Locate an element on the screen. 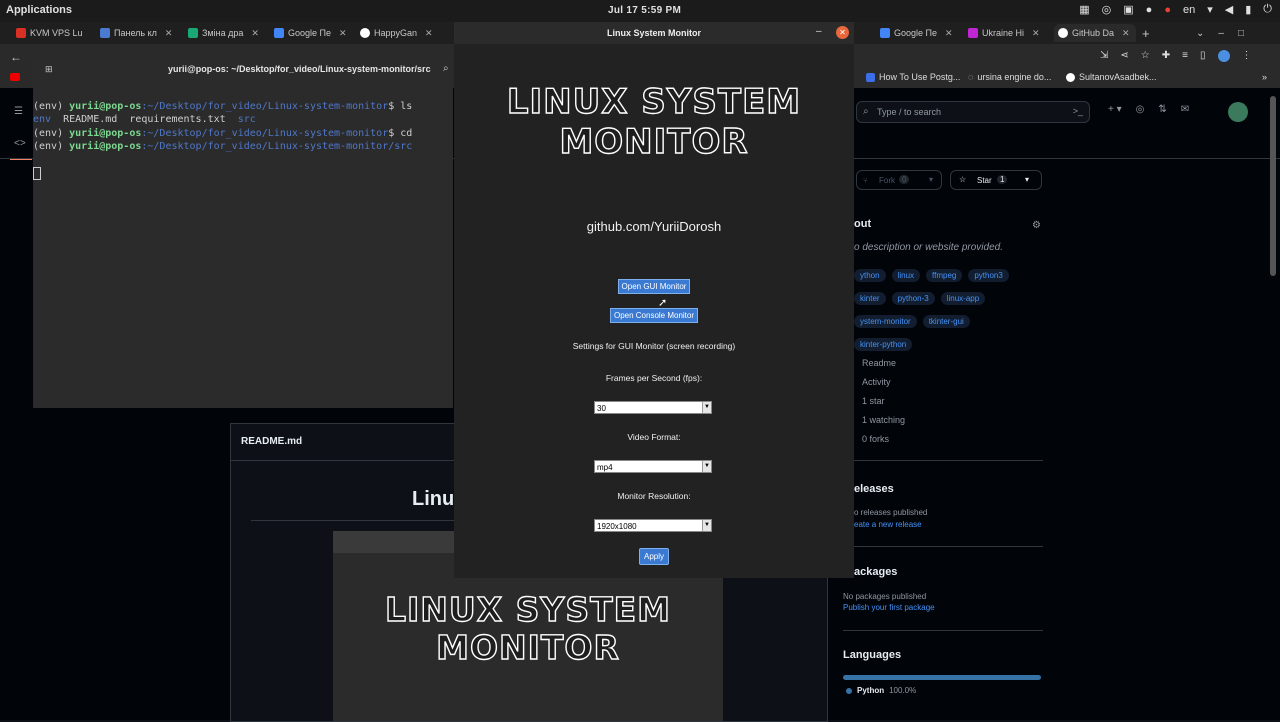 The width and height of the screenshot is (1280, 722). issues-icon: ◎ is located at coordinates (1140, 109).